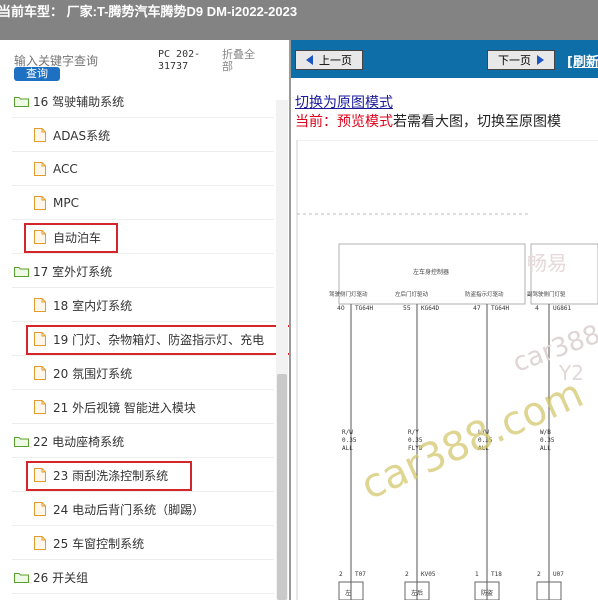 This screenshot has height=600, width=598. I want to click on pin-function-label: 防盗指示灯驱动, so click(484, 294).